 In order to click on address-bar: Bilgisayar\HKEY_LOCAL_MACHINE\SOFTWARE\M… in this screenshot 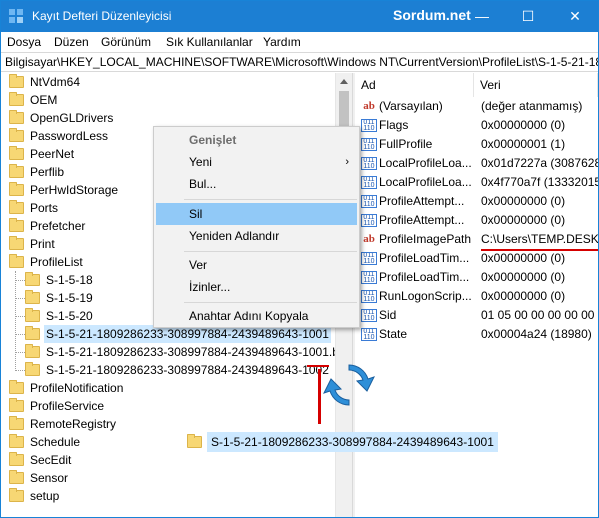, I will do `click(299, 62)`.